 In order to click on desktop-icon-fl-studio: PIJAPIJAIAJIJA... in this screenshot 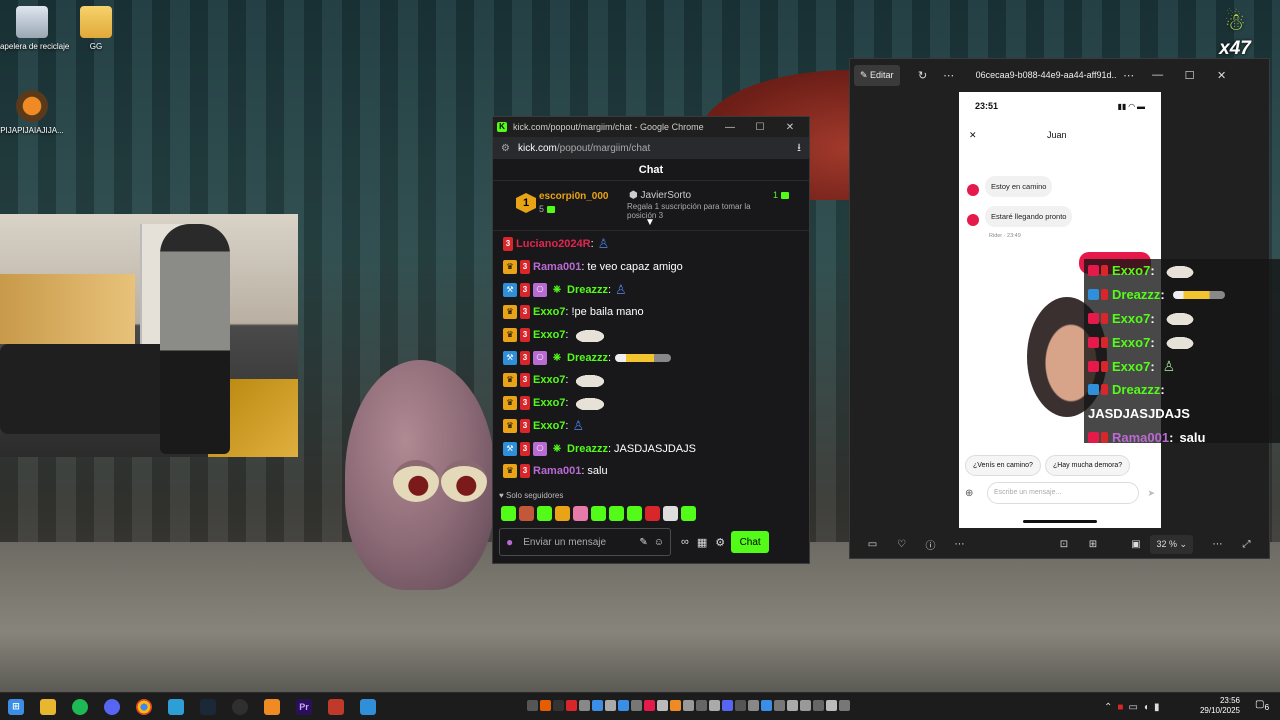, I will do `click(36, 113)`.